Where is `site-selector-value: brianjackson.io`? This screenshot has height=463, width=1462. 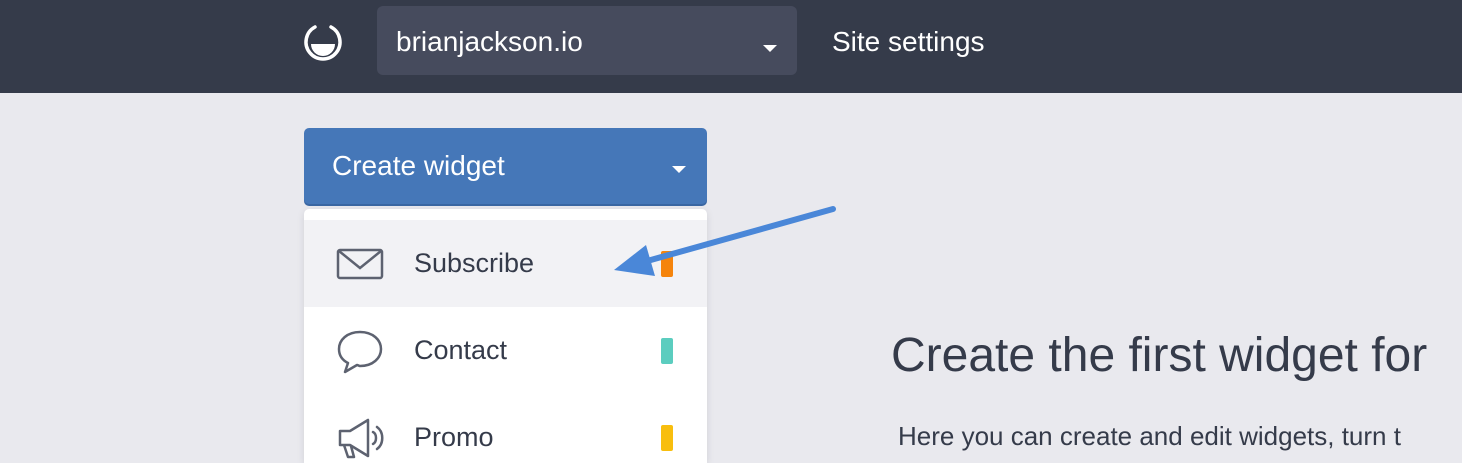
site-selector-value: brianjackson.io is located at coordinates (489, 41).